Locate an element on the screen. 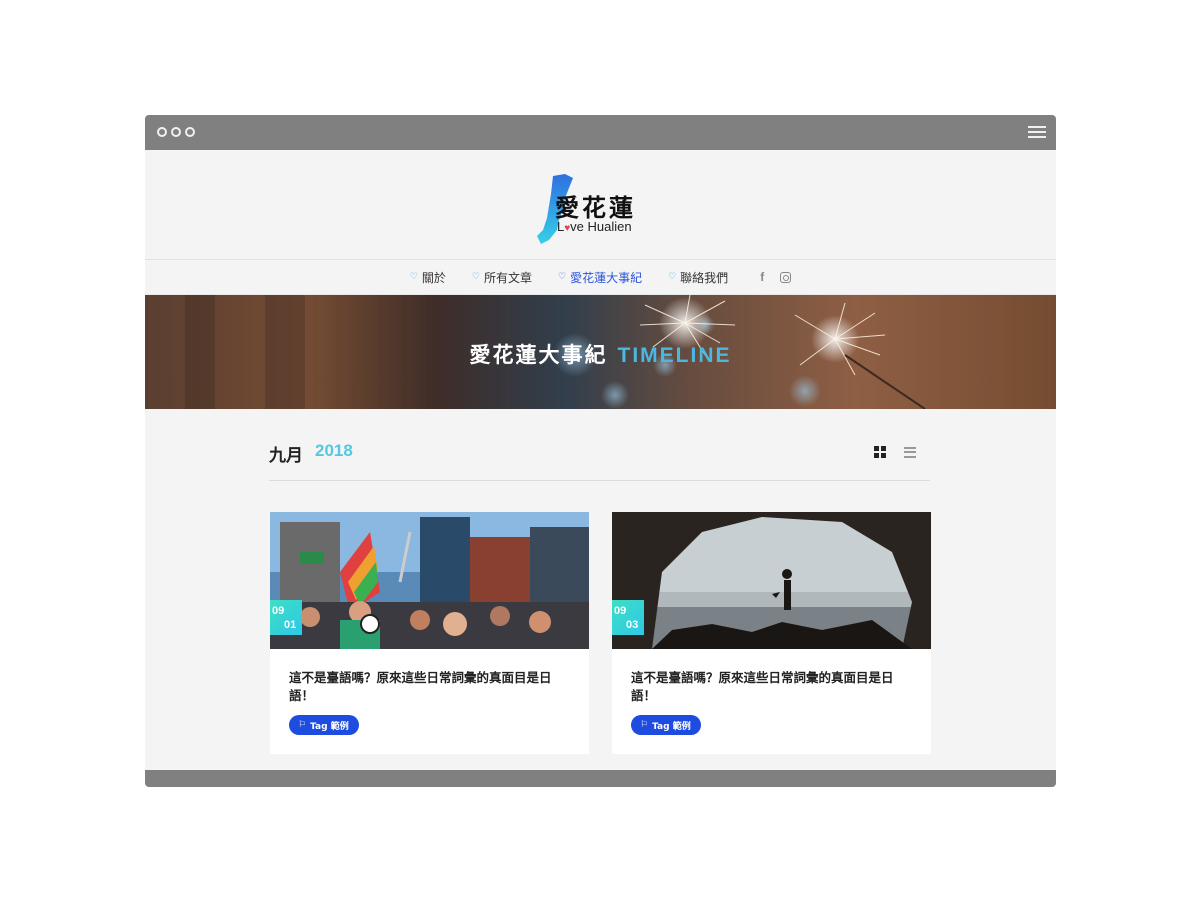 Image resolution: width=1200 pixels, height=900 pixels. archive-month: 九月 is located at coordinates (286, 456).